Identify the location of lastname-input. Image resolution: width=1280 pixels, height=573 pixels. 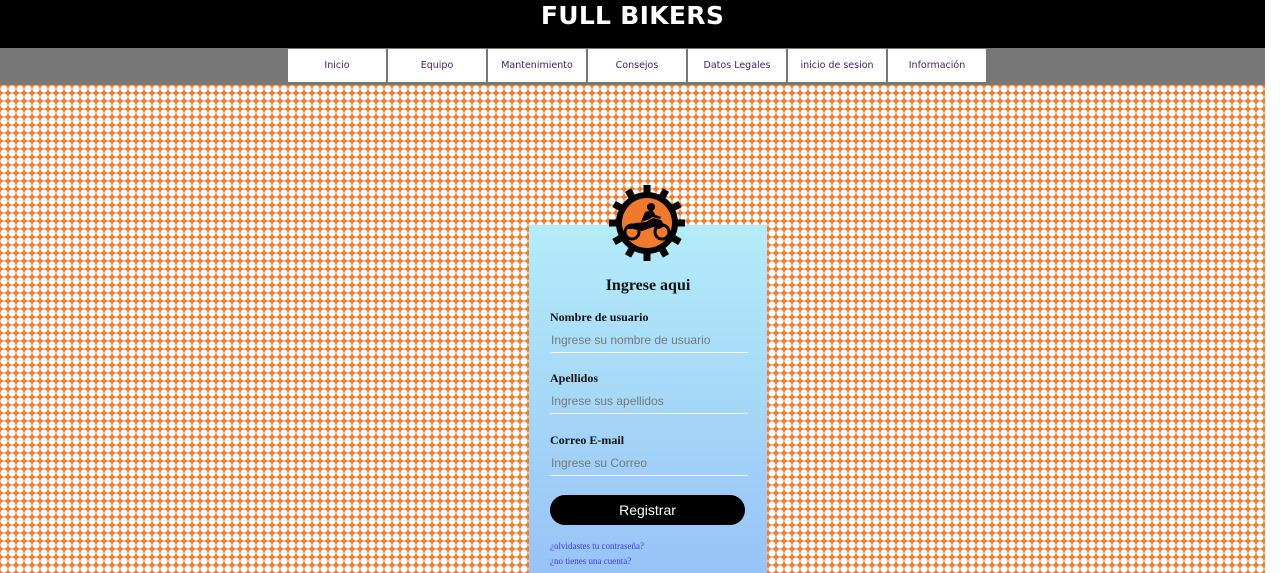
(649, 401).